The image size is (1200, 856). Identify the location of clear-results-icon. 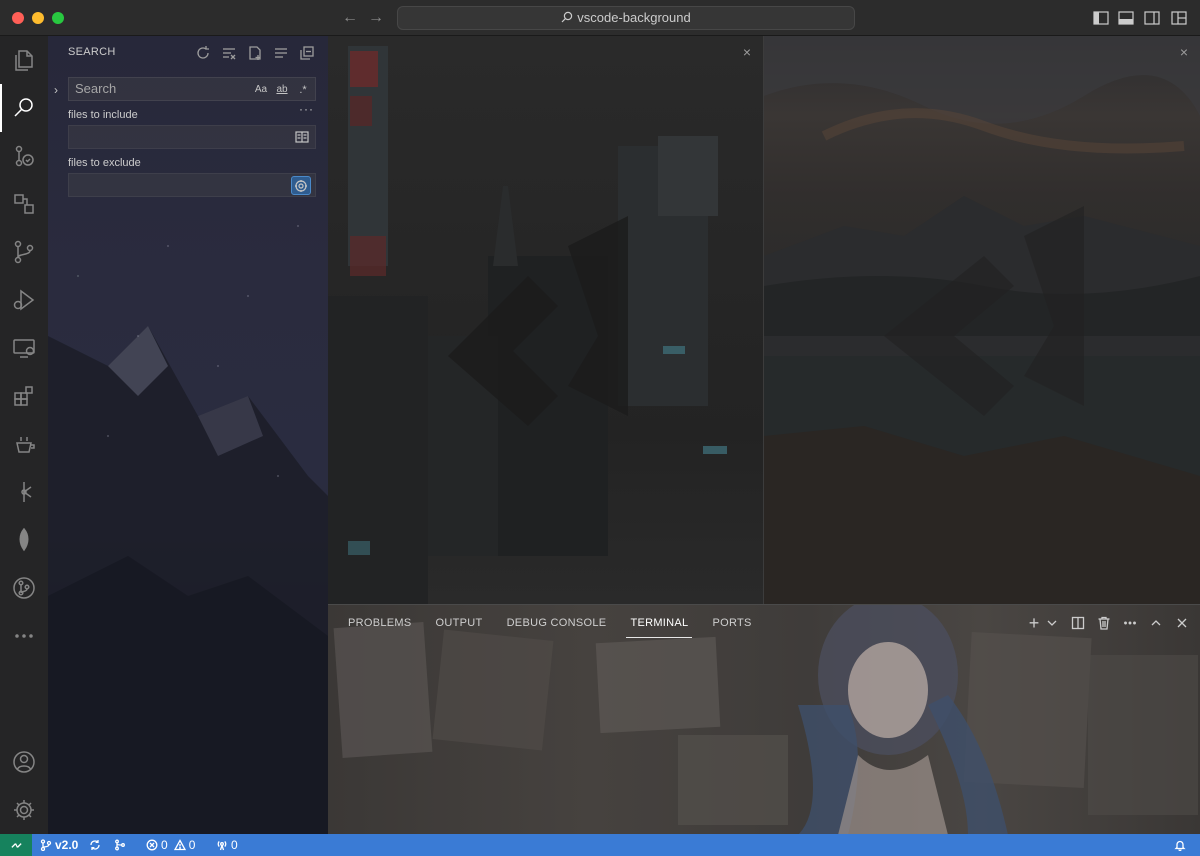
(229, 53).